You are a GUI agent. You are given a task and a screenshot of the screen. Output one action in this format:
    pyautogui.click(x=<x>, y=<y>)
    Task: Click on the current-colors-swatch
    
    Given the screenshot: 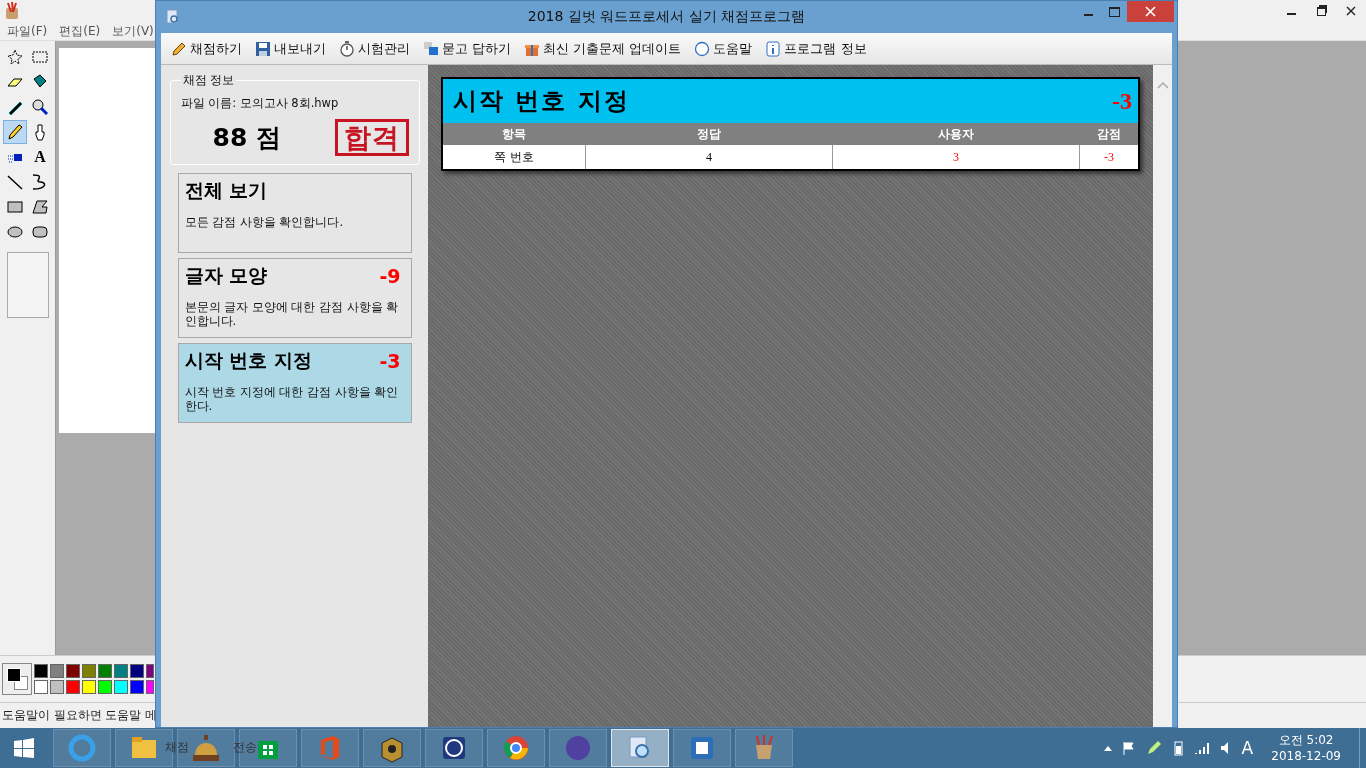 What is the action you would take?
    pyautogui.click(x=17, y=679)
    